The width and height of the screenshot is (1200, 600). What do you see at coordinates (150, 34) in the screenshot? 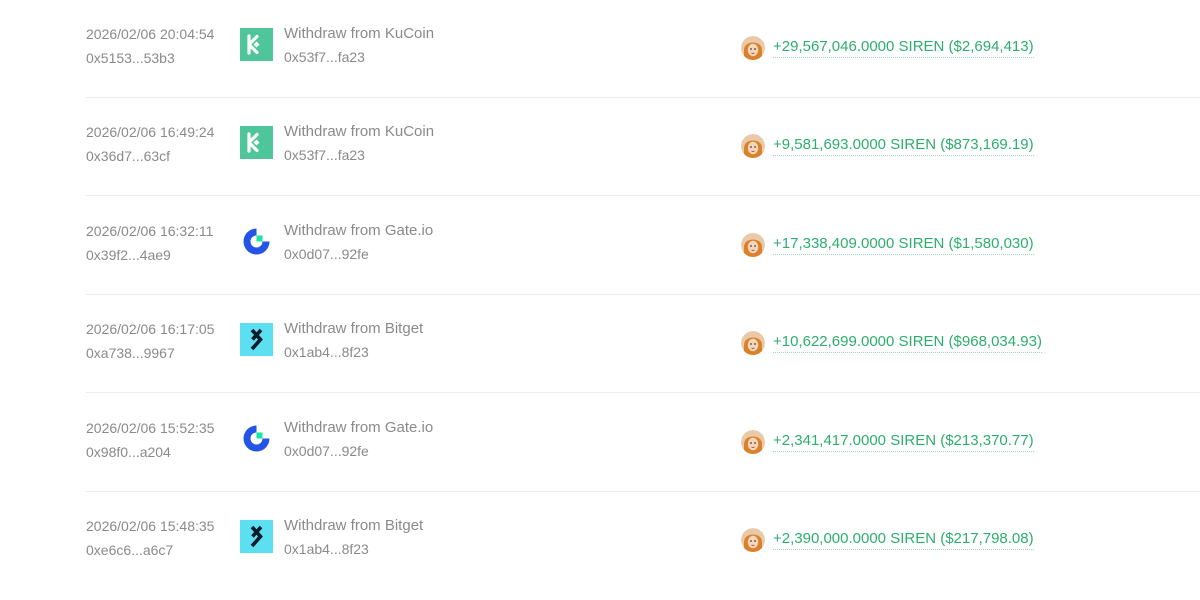
I see `tx-timestamp: 2026/02/06 20:04:54` at bounding box center [150, 34].